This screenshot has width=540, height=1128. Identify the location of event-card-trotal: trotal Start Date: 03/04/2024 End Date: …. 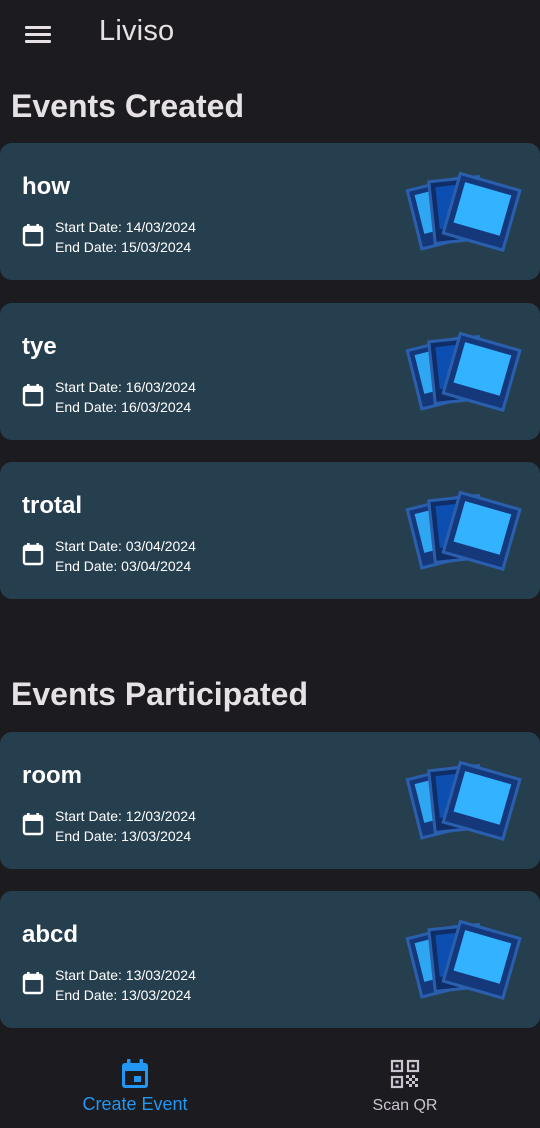
(270, 530).